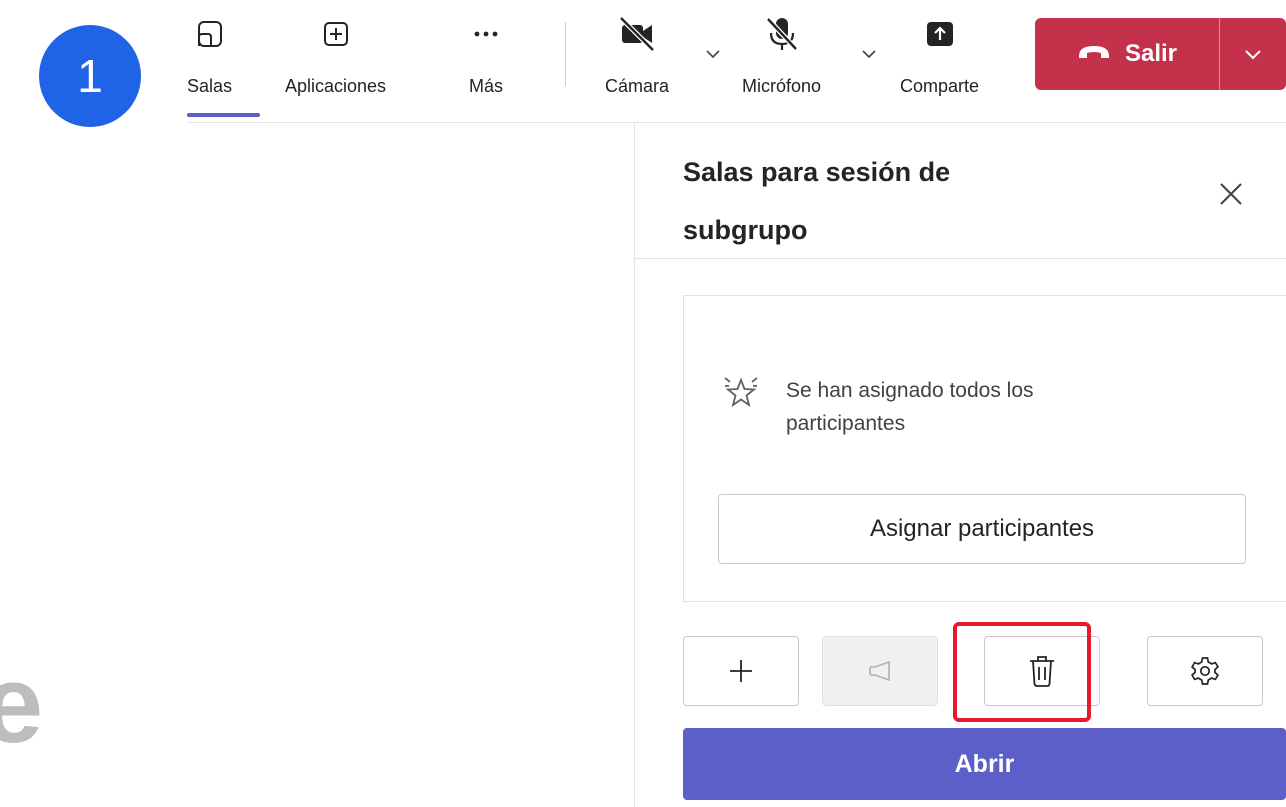 The height and width of the screenshot is (807, 1286). What do you see at coordinates (984, 764) in the screenshot?
I see `open-rooms-button: Abrir` at bounding box center [984, 764].